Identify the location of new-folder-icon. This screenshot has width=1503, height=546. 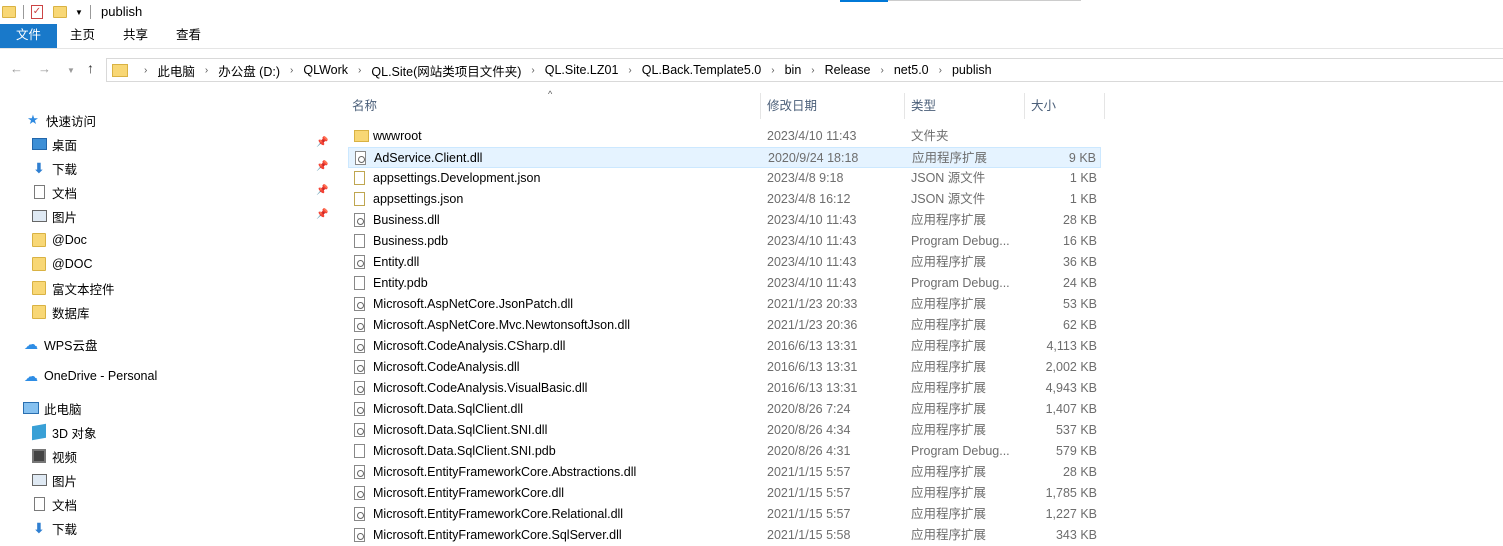
(60, 12).